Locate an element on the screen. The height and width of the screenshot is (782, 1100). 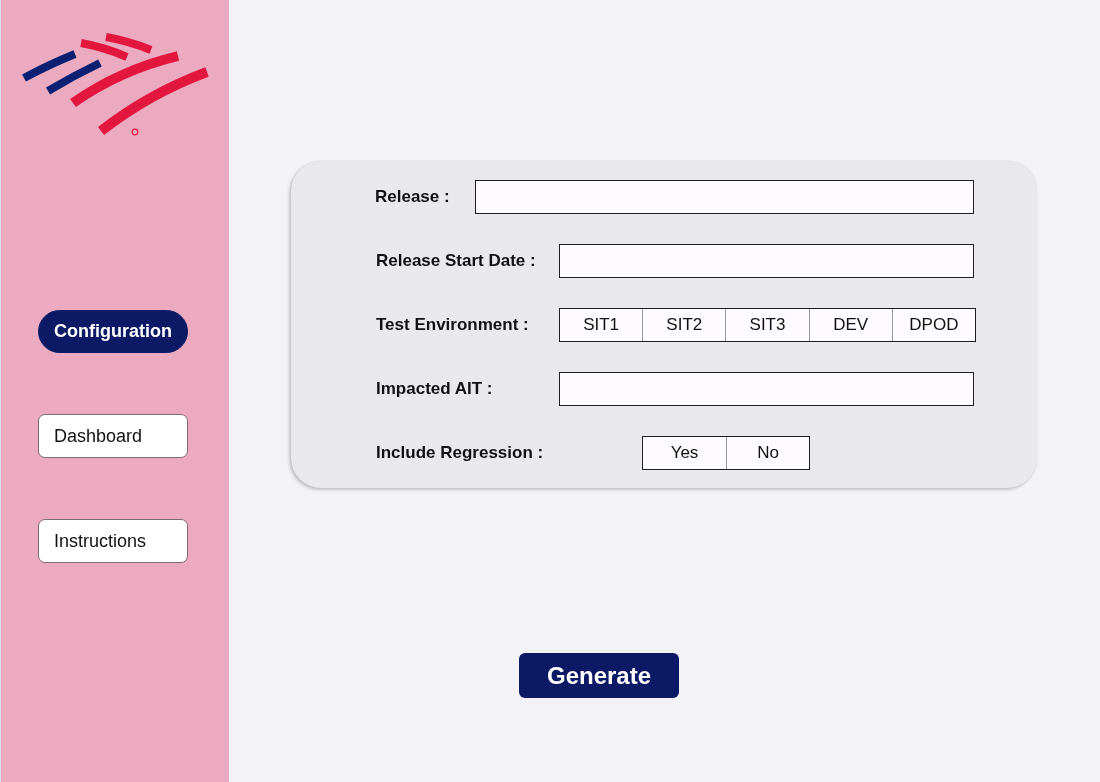
field-label: Test Environment : is located at coordinates (452, 325).